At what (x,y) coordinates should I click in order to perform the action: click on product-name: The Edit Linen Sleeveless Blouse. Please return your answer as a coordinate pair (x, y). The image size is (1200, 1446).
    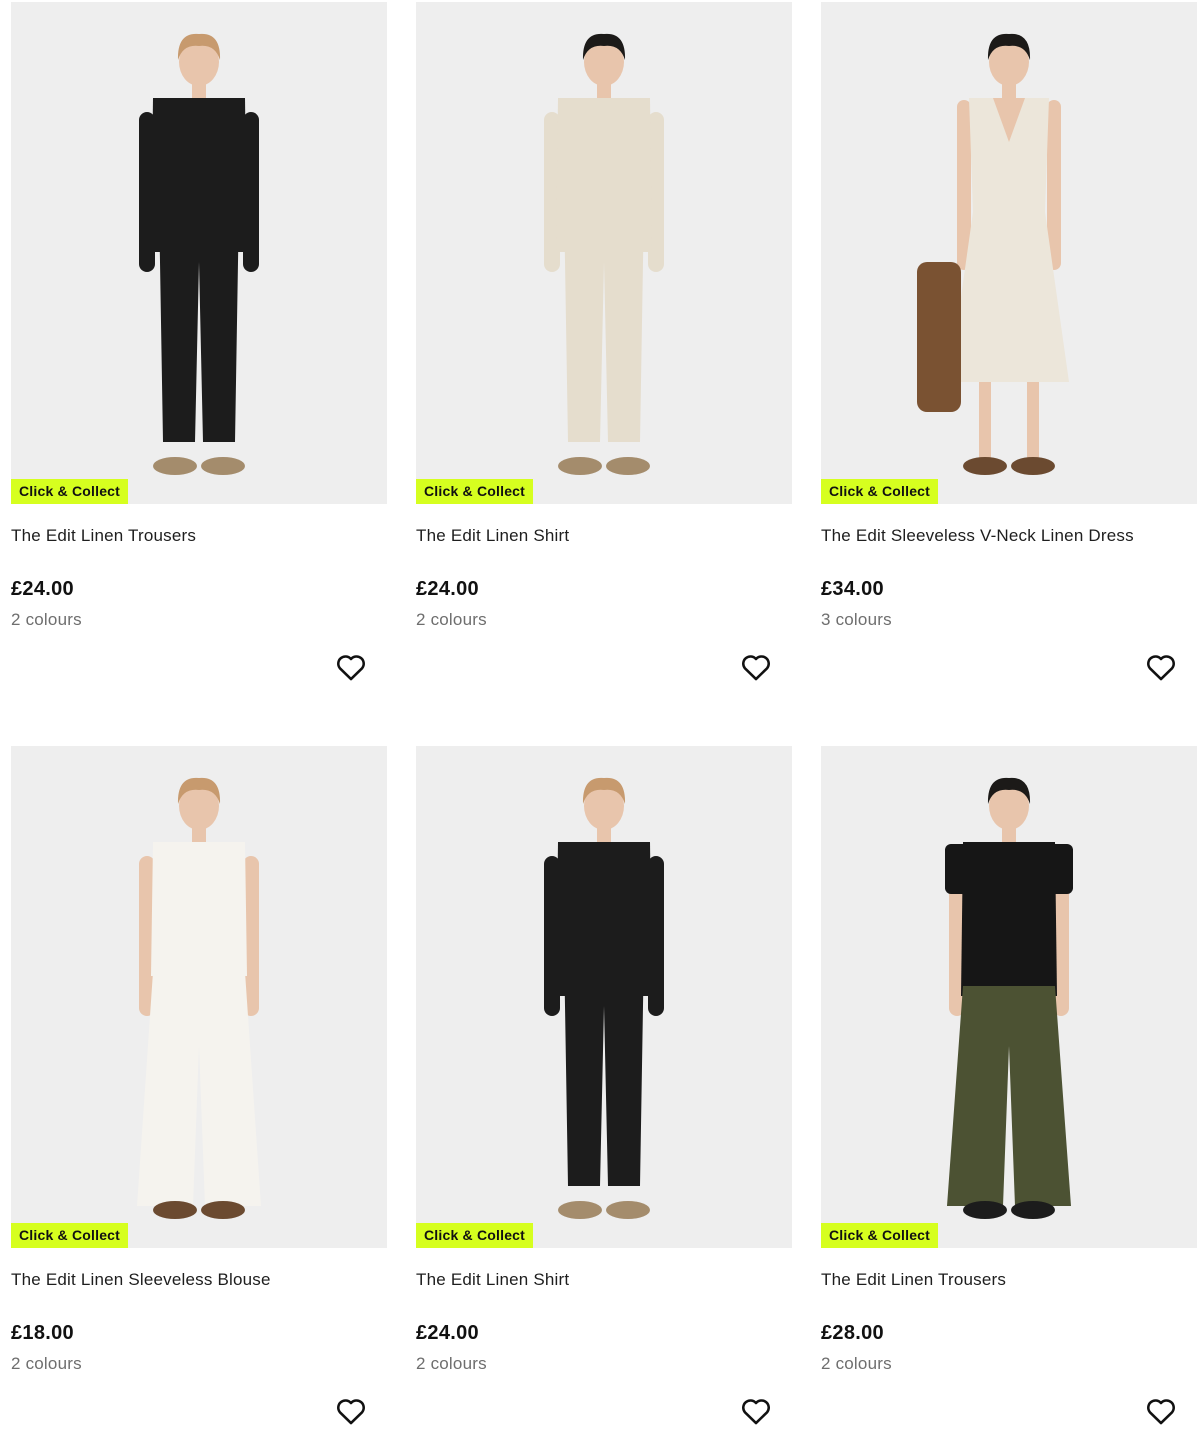
    Looking at the image, I should click on (141, 1280).